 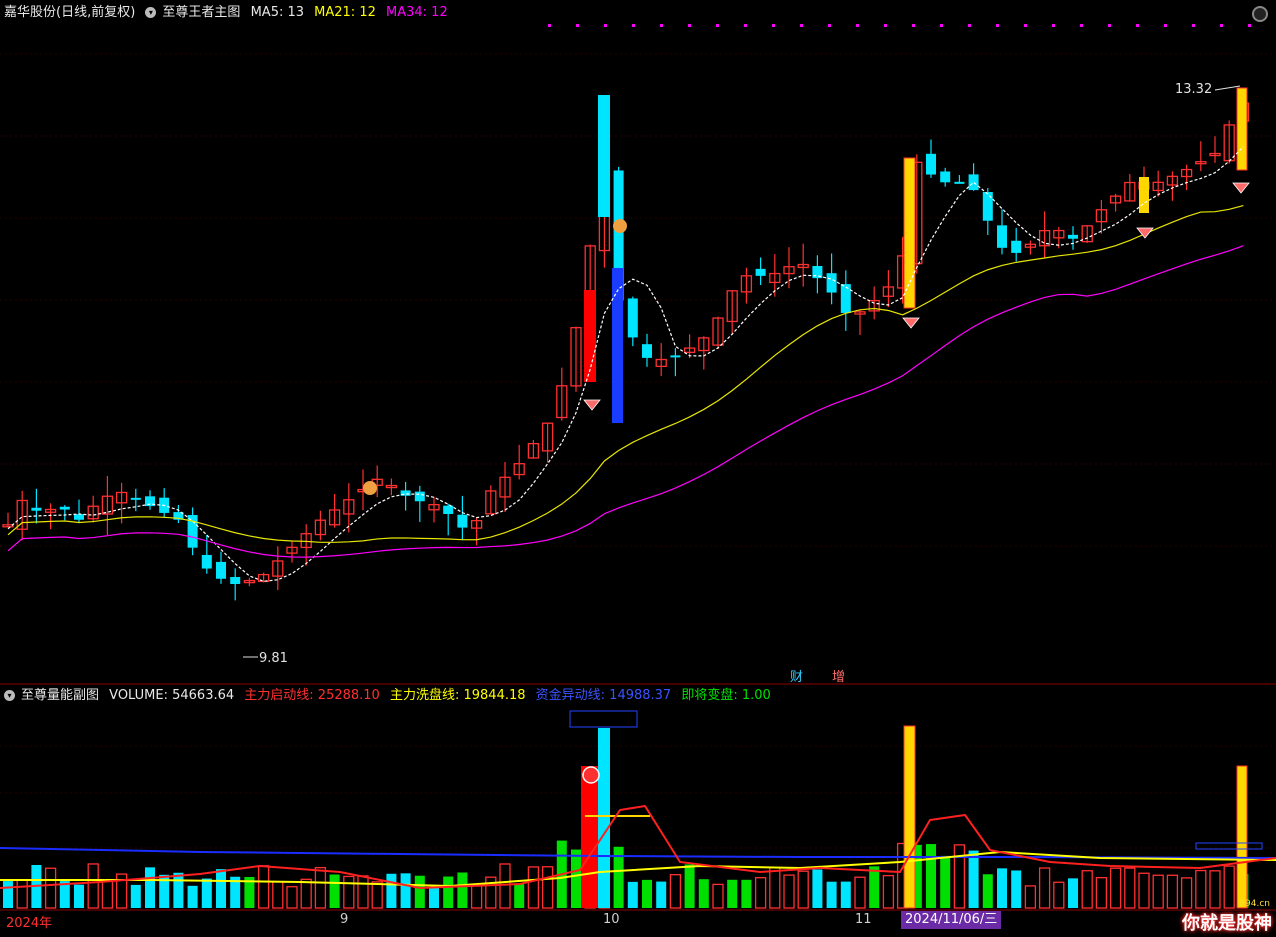 I want to click on high-price-label: 13.32, so click(x=1194, y=89).